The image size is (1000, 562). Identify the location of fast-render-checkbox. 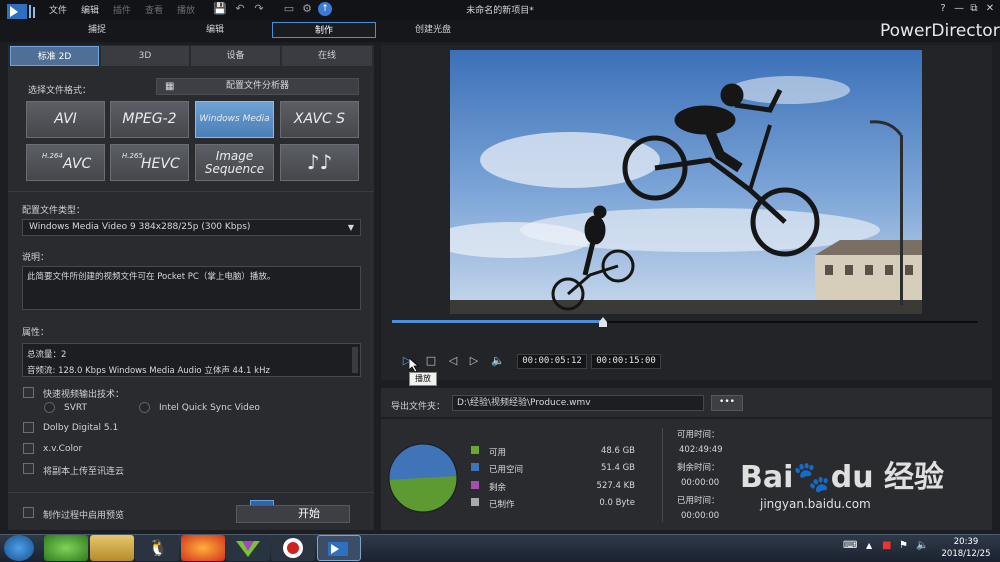
(28, 392).